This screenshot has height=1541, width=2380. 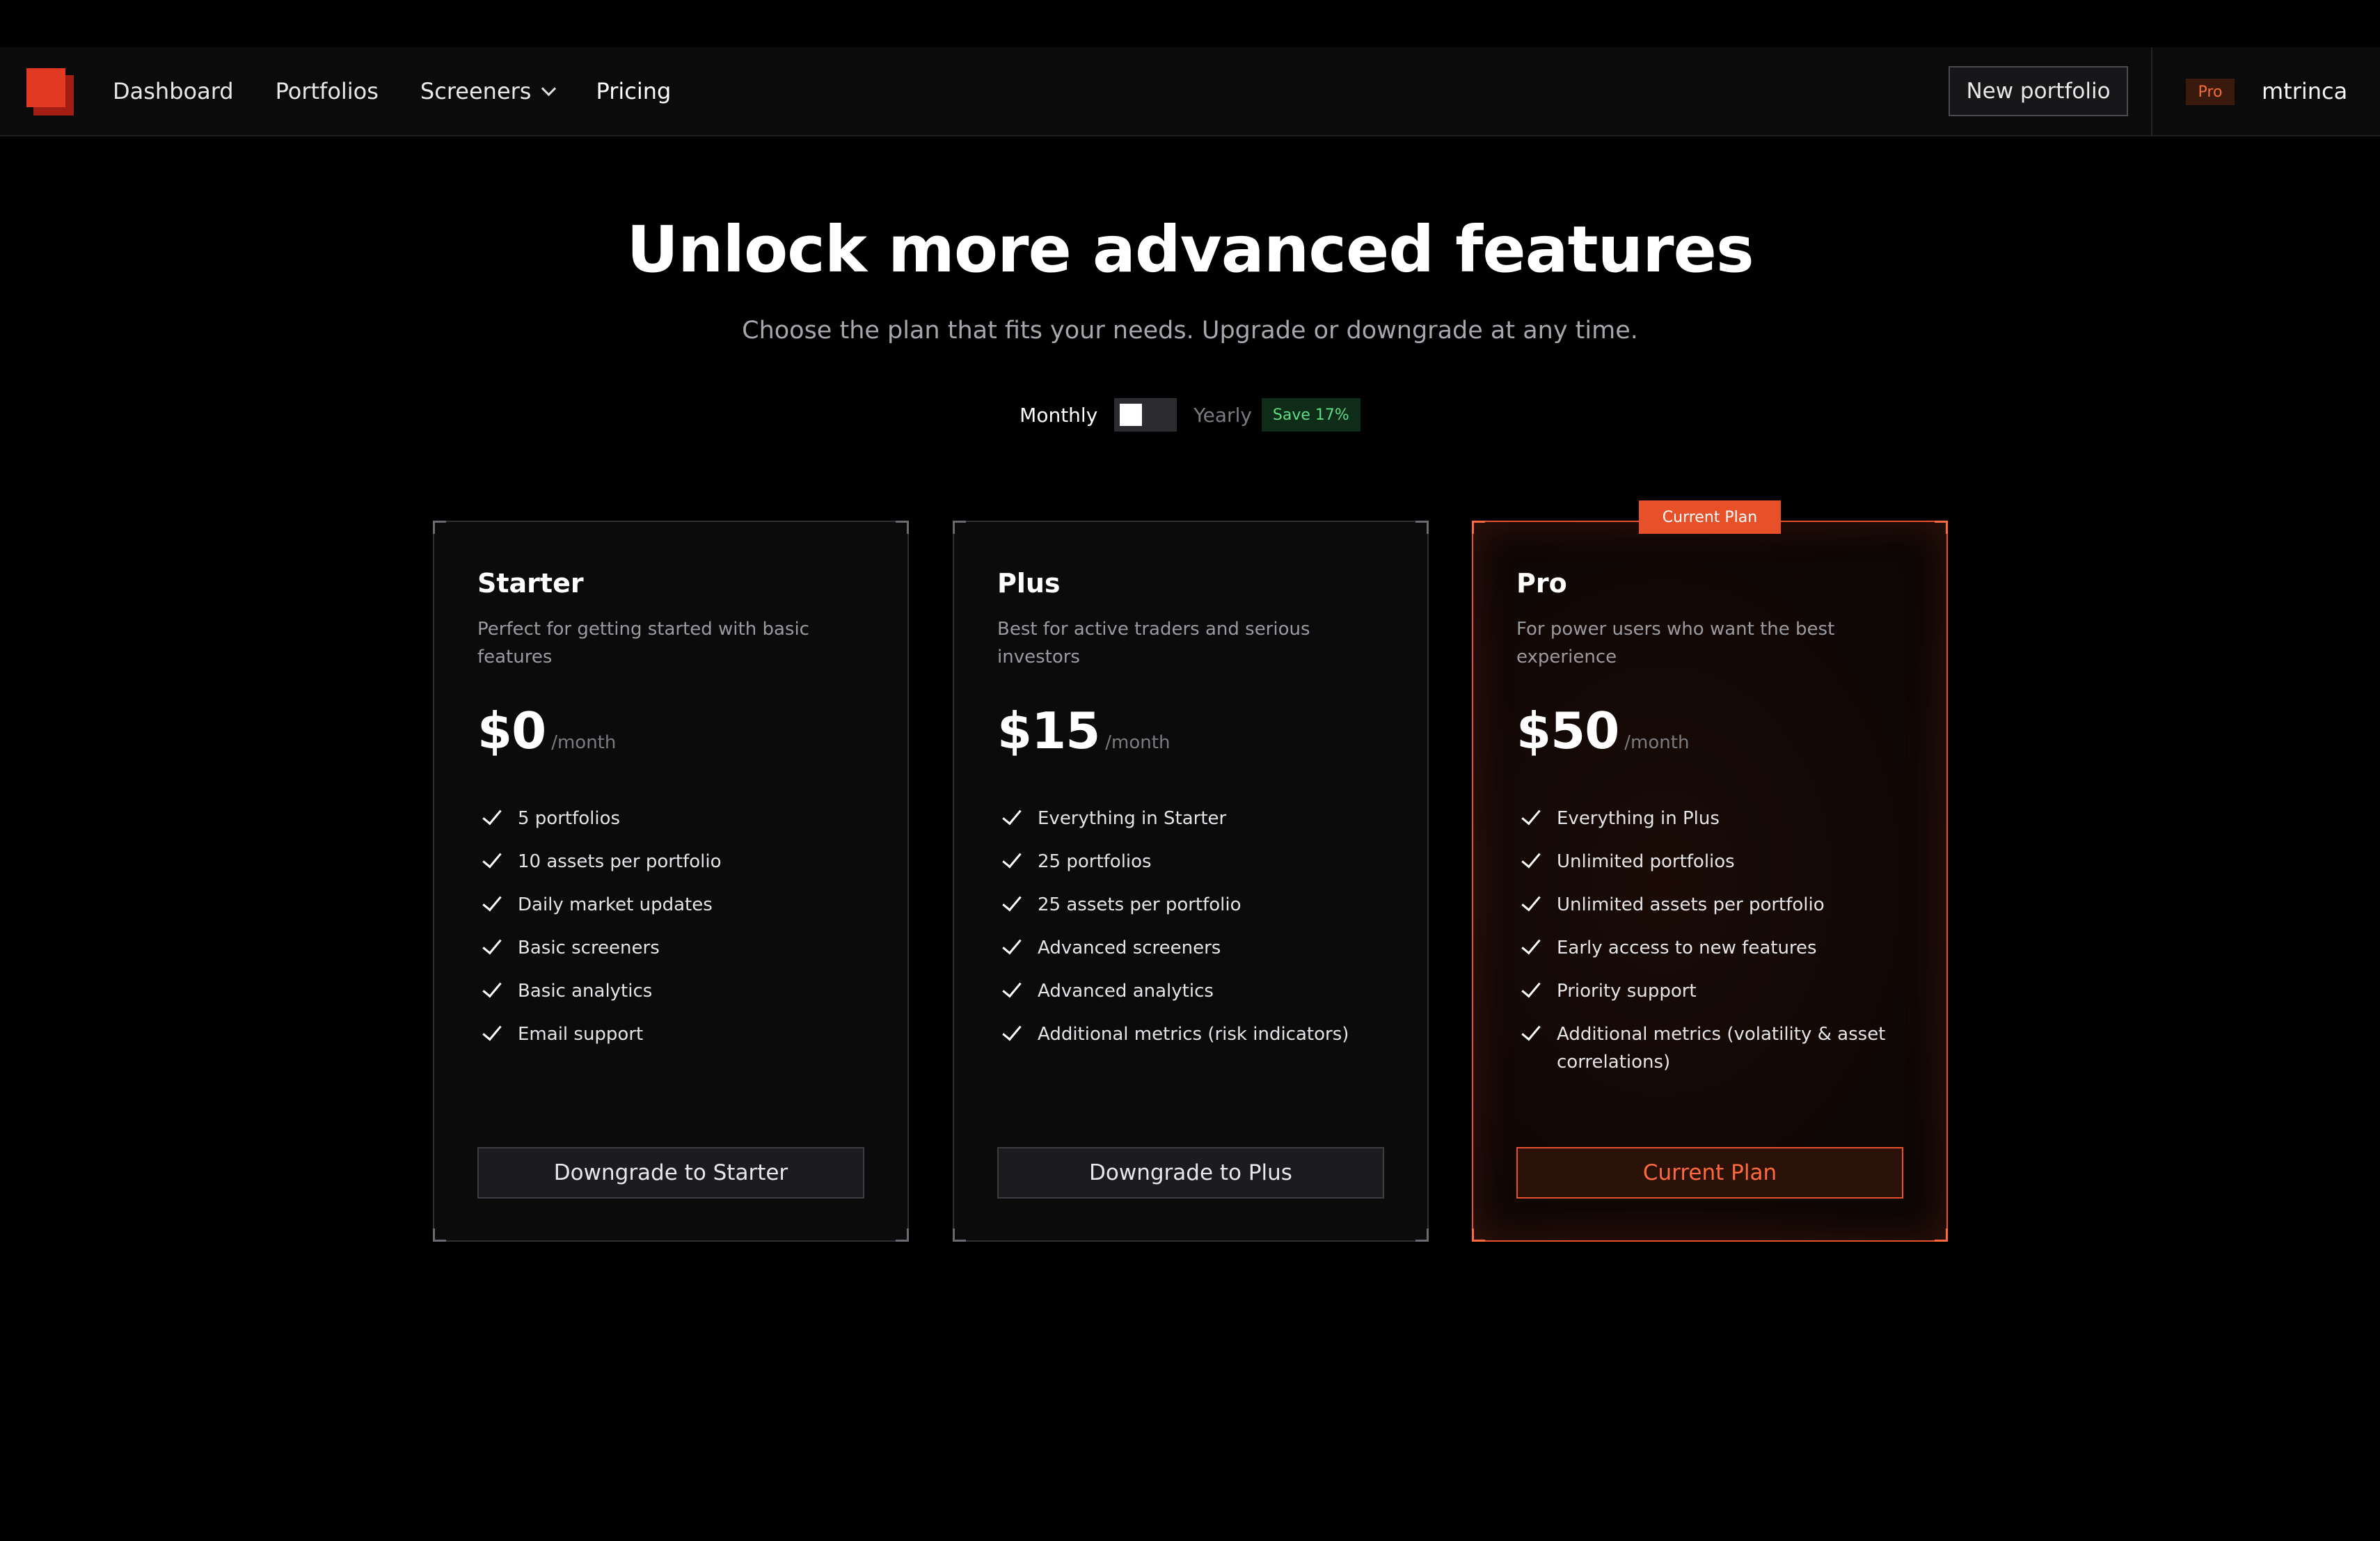 What do you see at coordinates (1542, 583) in the screenshot?
I see `plan-name: Pro` at bounding box center [1542, 583].